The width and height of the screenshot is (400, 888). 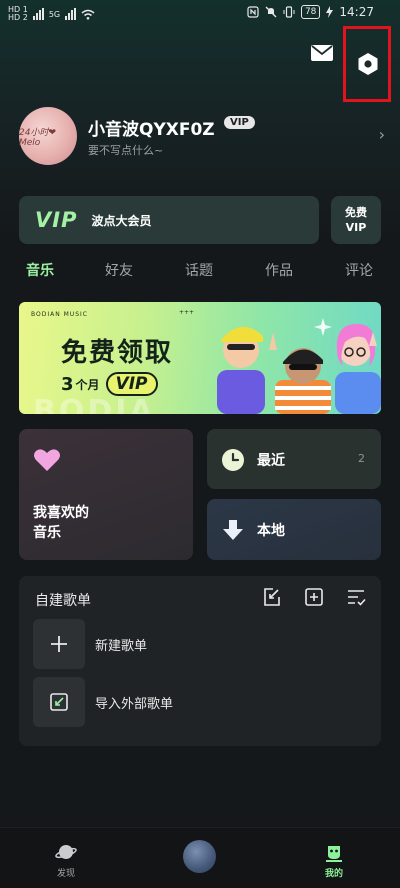 I want to click on playlists-actions, so click(x=314, y=597).